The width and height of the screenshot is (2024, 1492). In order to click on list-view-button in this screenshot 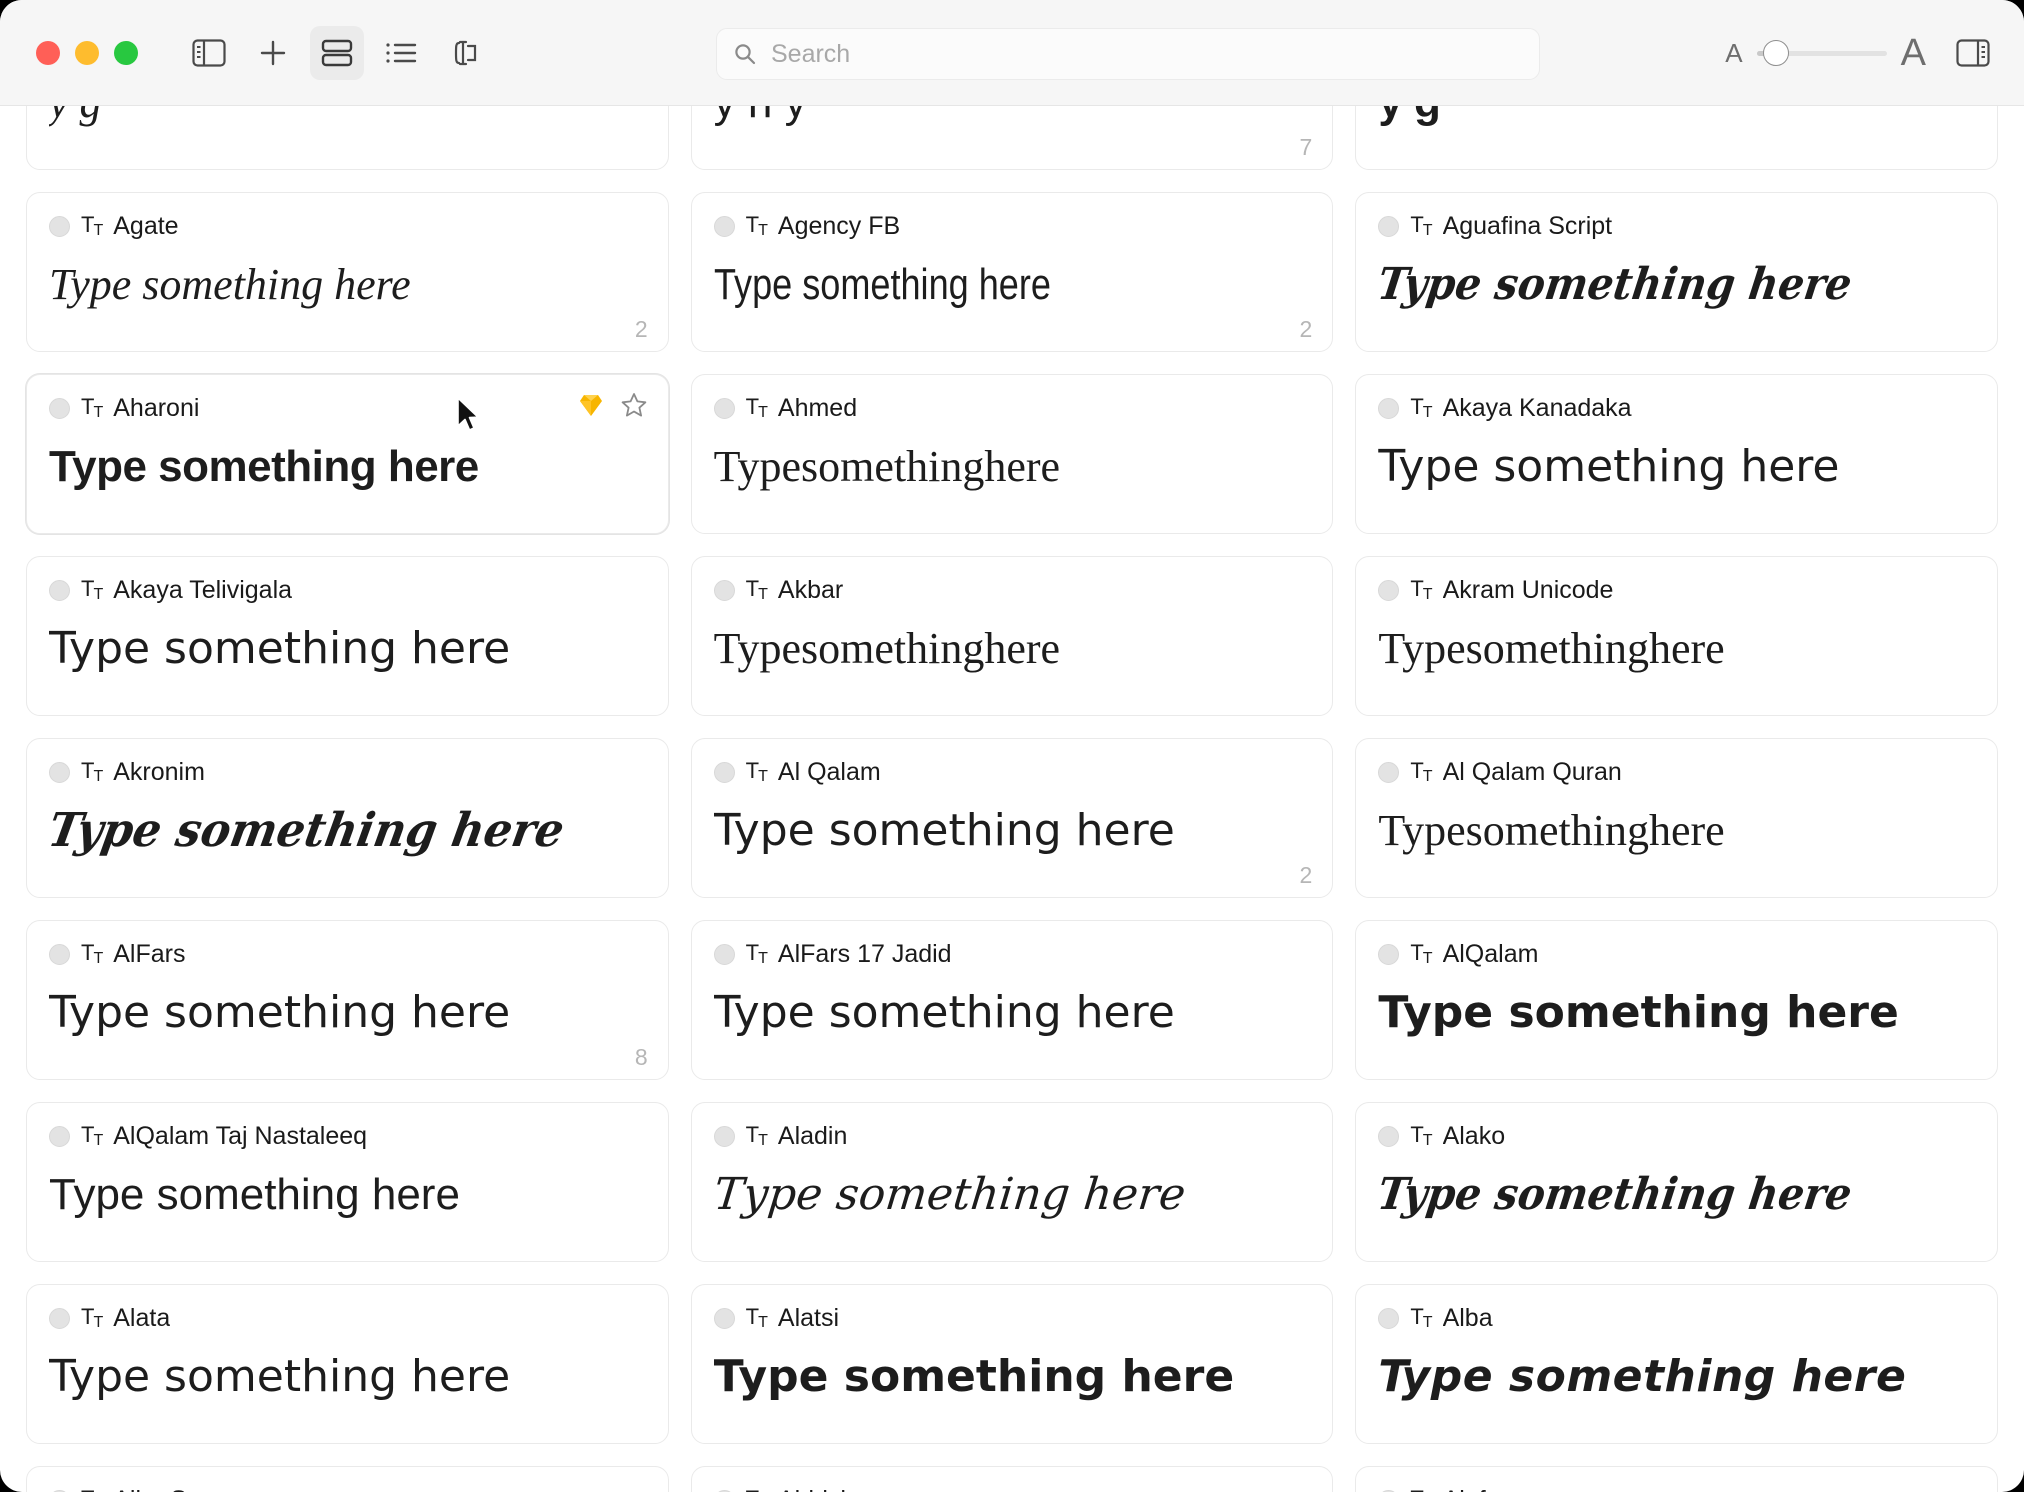, I will do `click(401, 53)`.